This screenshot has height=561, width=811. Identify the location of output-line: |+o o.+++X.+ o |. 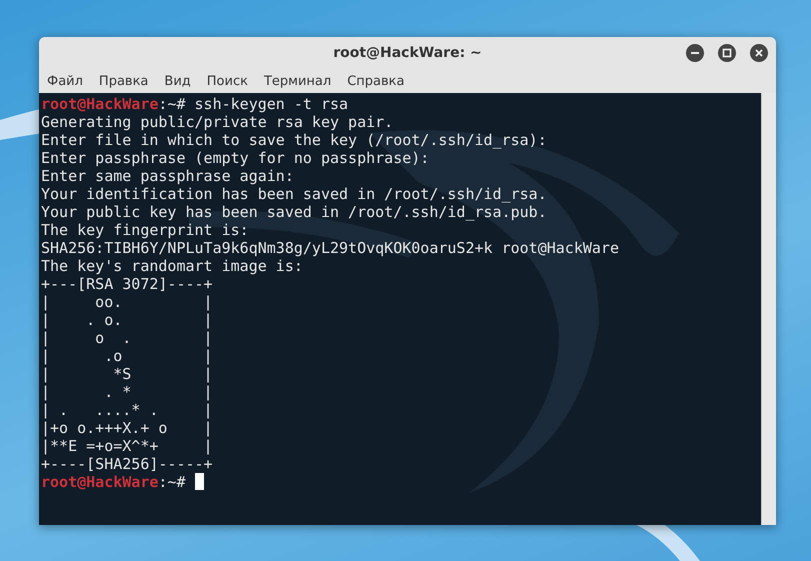
(127, 428).